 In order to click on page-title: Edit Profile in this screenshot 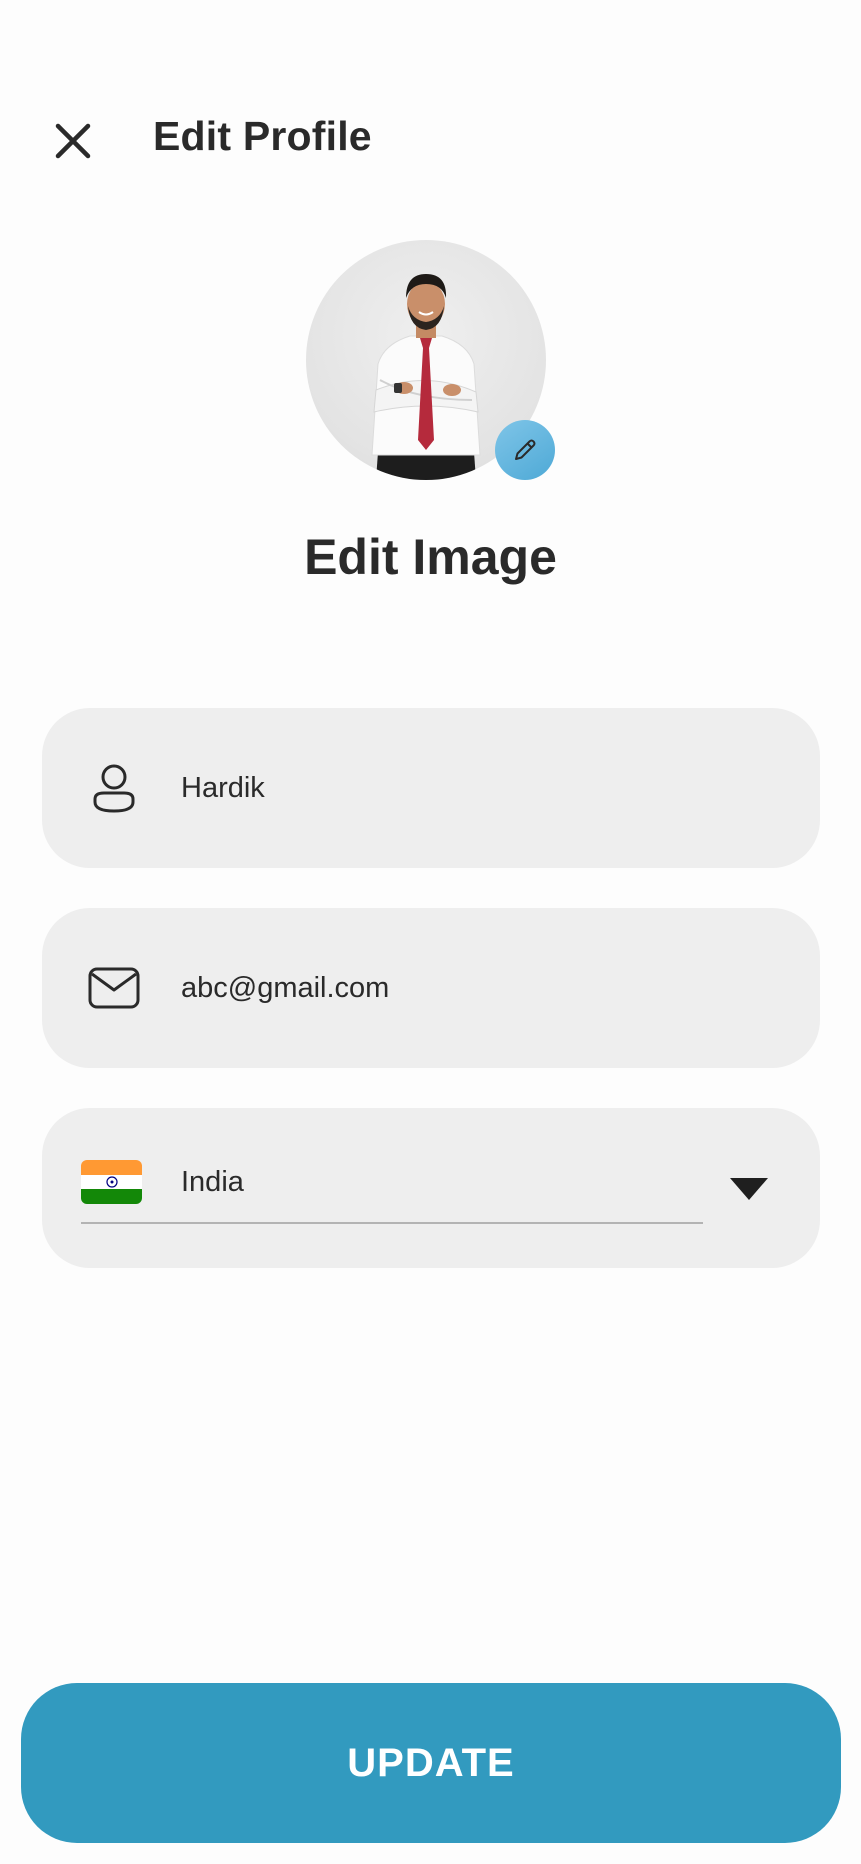, I will do `click(262, 136)`.